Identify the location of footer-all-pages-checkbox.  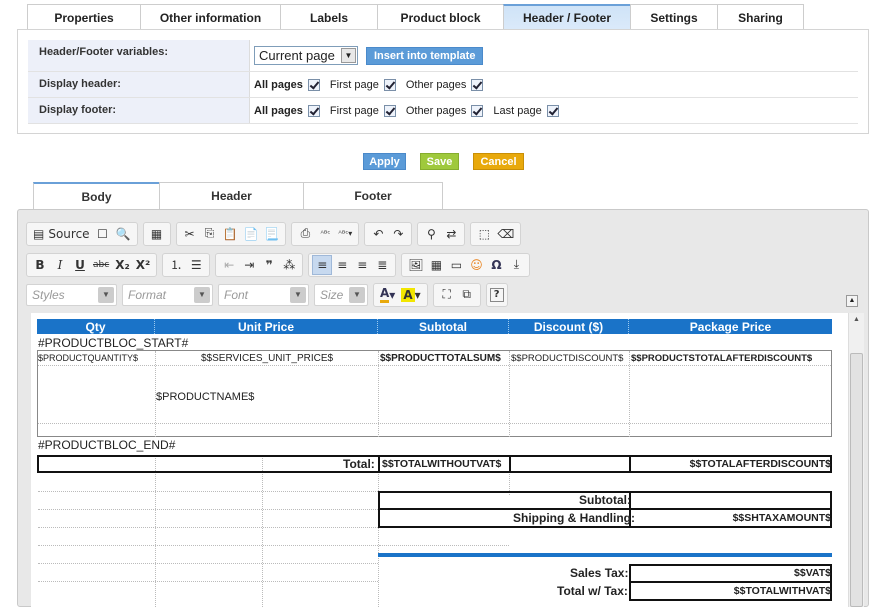
(313, 110).